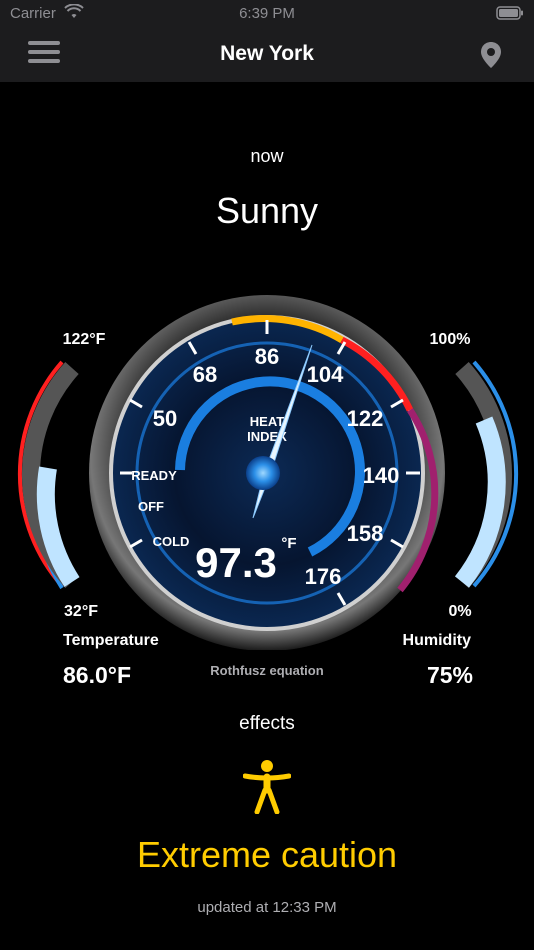 The width and height of the screenshot is (534, 950). Describe the element at coordinates (365, 533) in the screenshot. I see `scale-label: 158` at that location.